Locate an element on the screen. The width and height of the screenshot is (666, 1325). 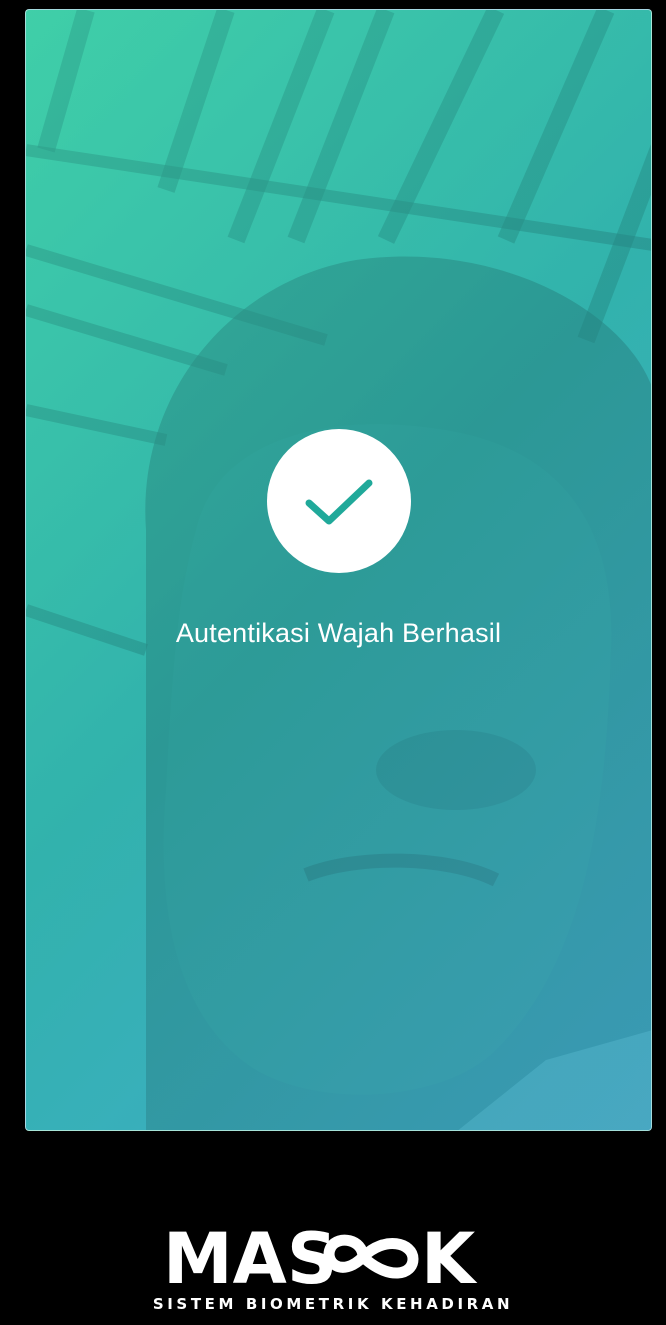
success-message: Autentikasi Wajah Berhasil is located at coordinates (338, 633).